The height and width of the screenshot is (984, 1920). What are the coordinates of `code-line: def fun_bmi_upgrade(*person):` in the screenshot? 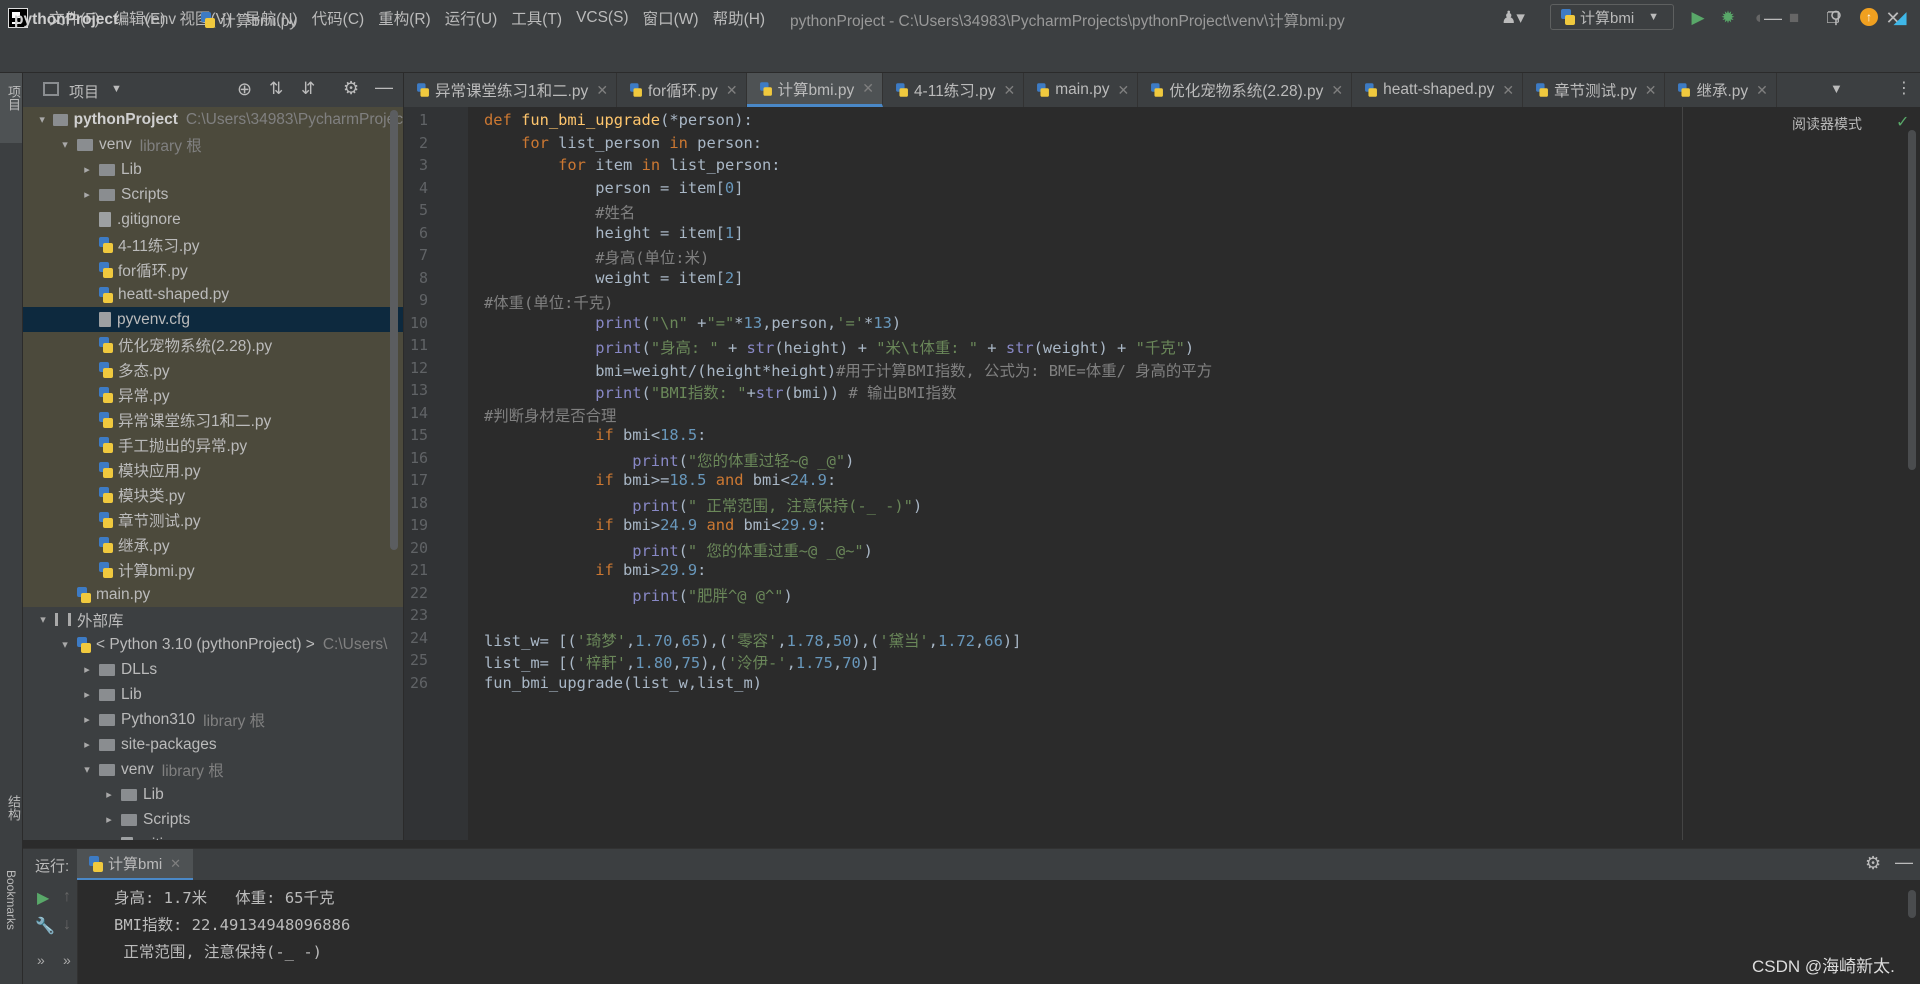 It's located at (618, 120).